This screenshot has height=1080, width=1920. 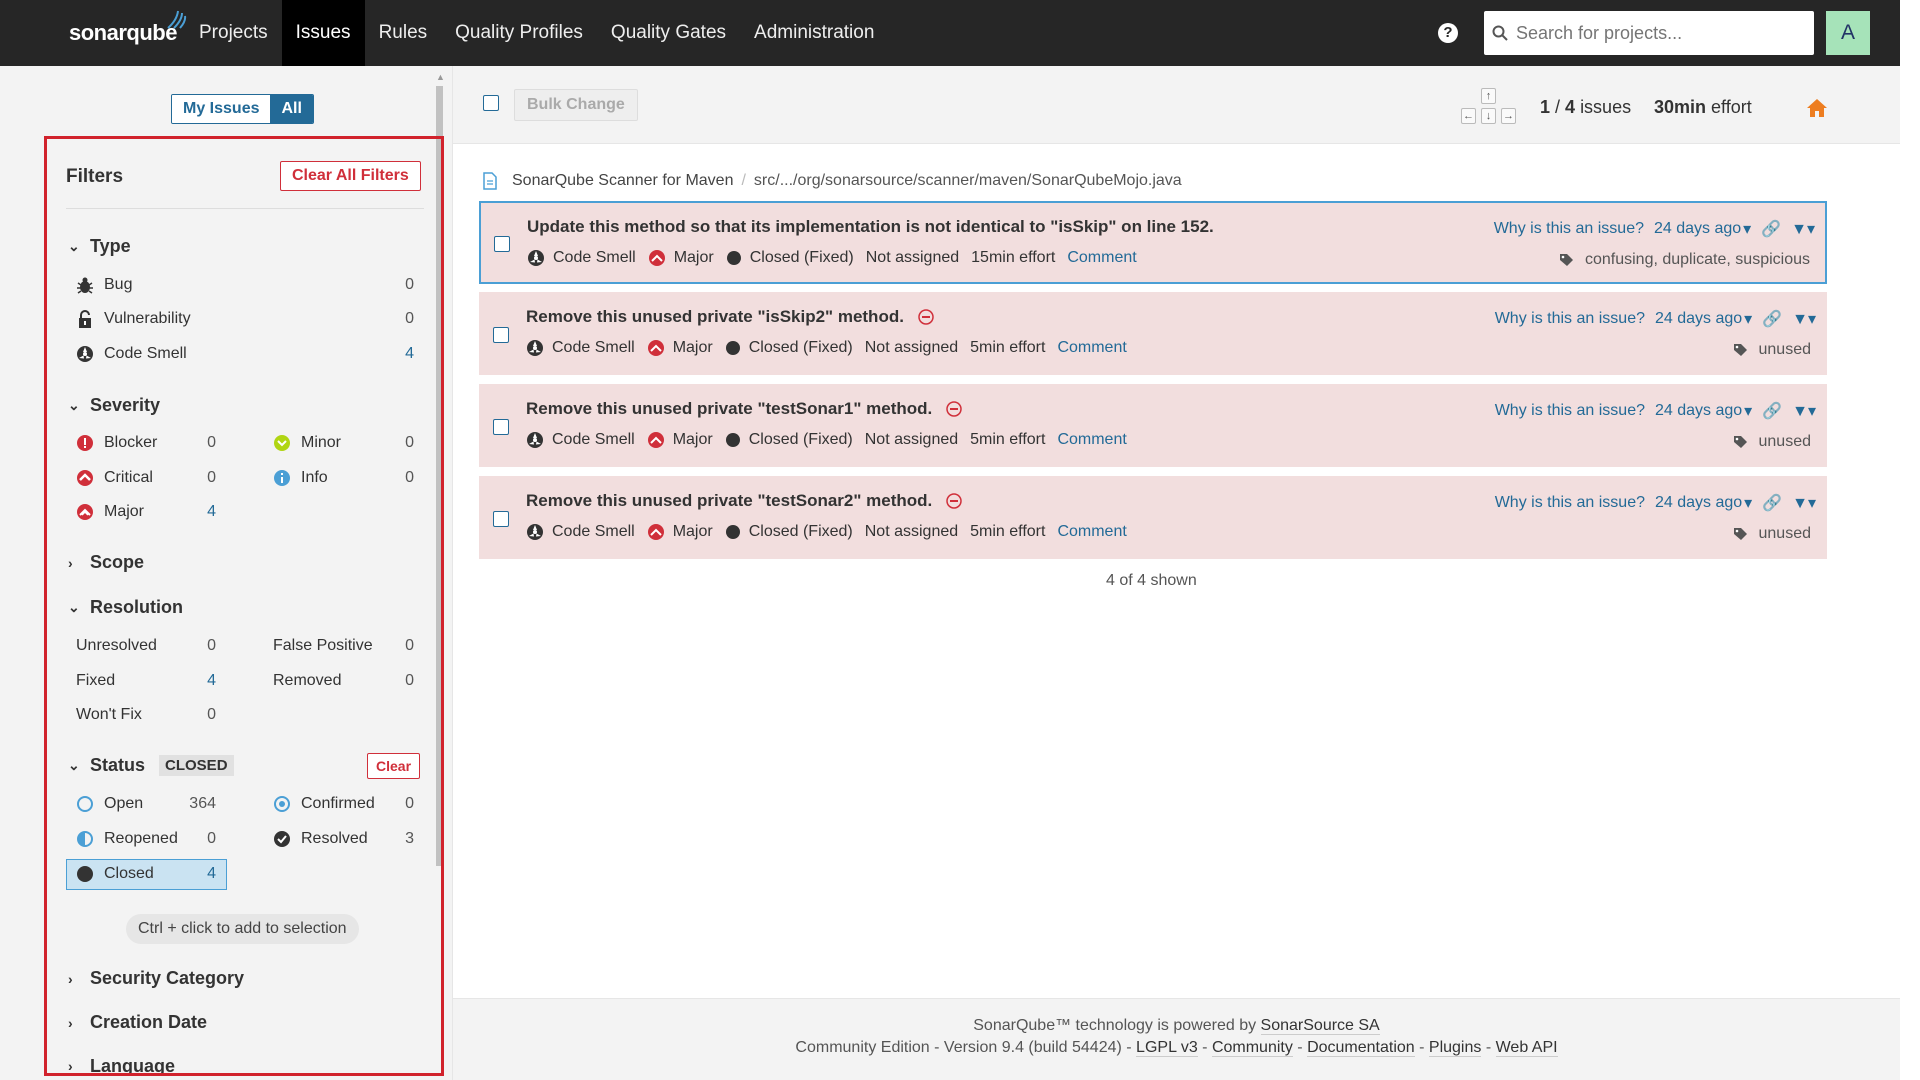 What do you see at coordinates (156, 978) in the screenshot?
I see `facet-security-category-header: › Security Category` at bounding box center [156, 978].